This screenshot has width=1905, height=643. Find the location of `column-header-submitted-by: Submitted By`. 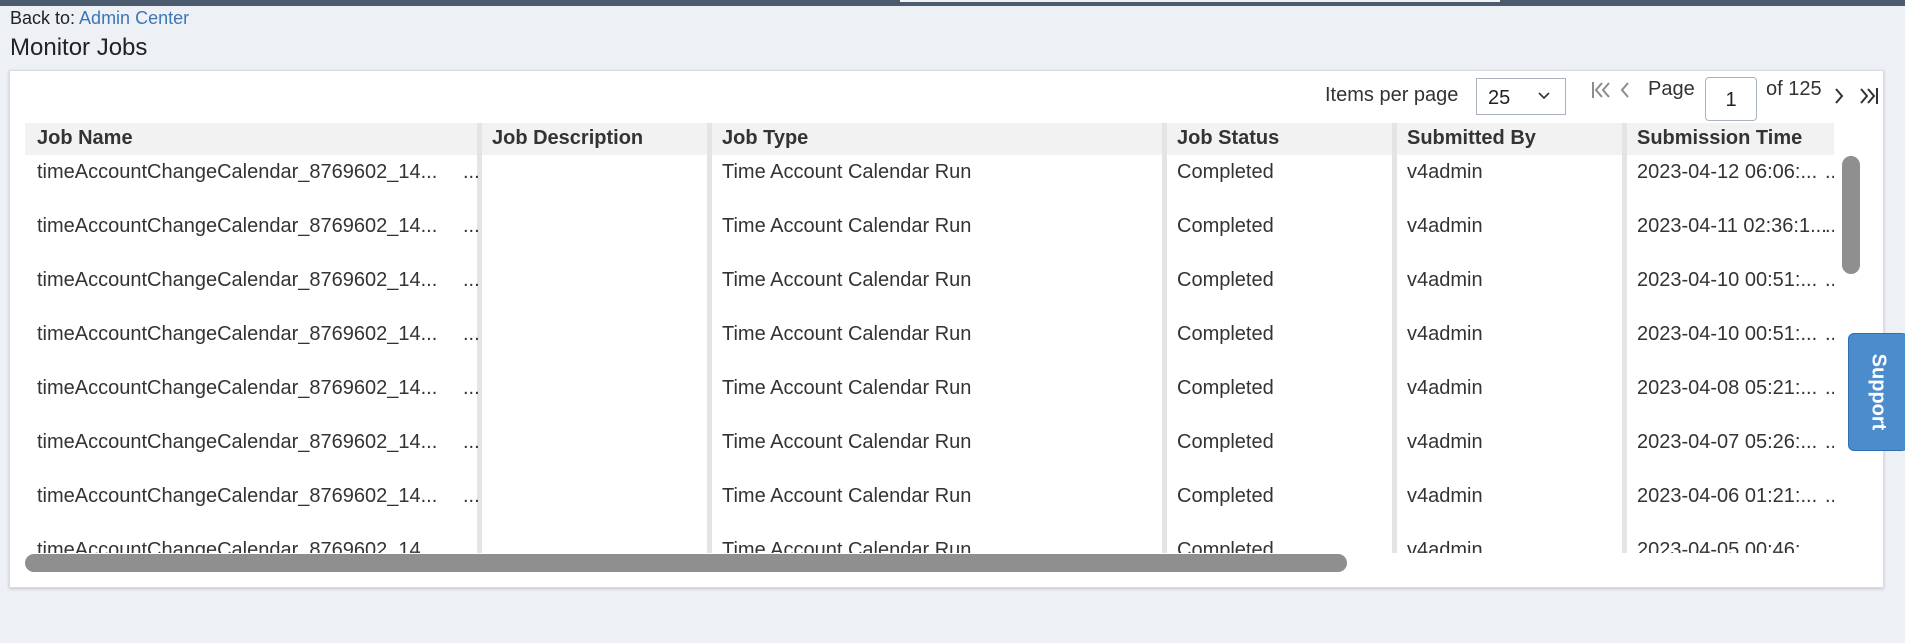

column-header-submitted-by: Submitted By is located at coordinates (1471, 138).